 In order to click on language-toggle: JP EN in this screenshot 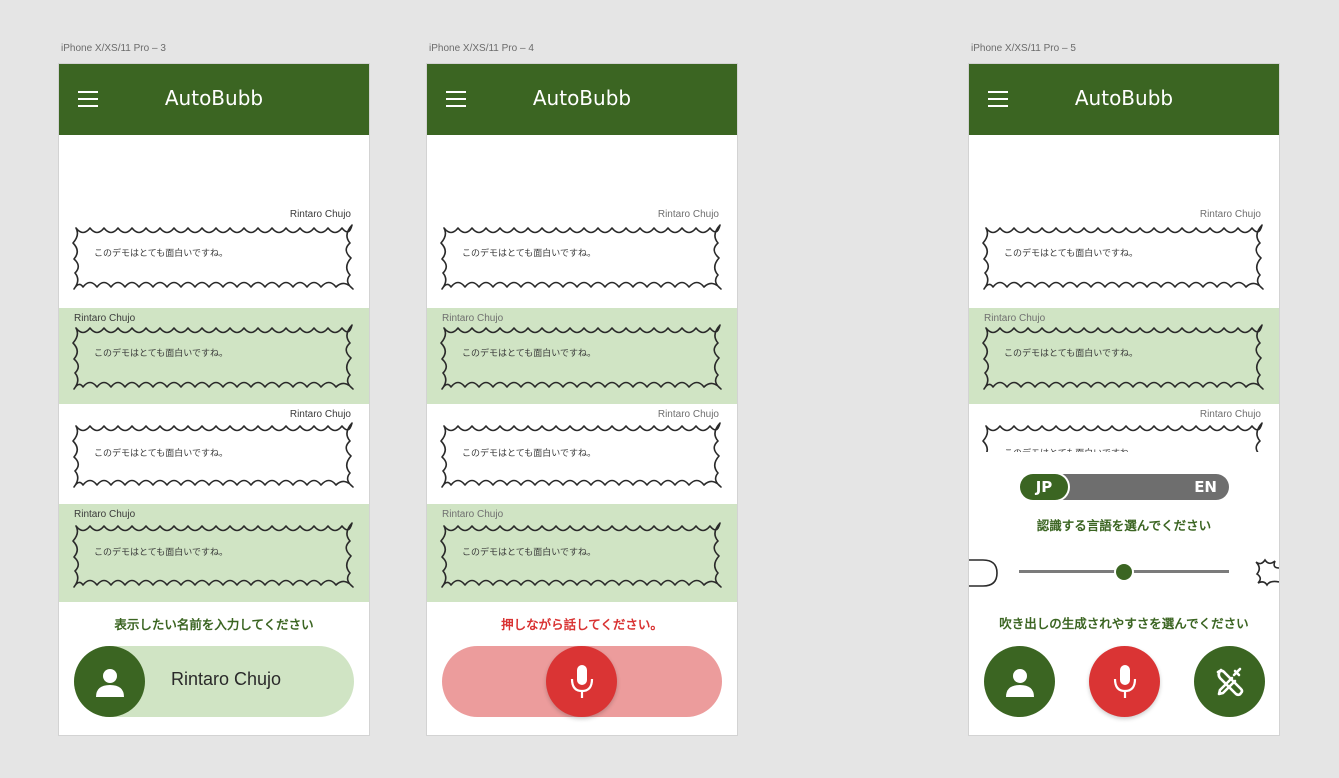, I will do `click(1124, 487)`.